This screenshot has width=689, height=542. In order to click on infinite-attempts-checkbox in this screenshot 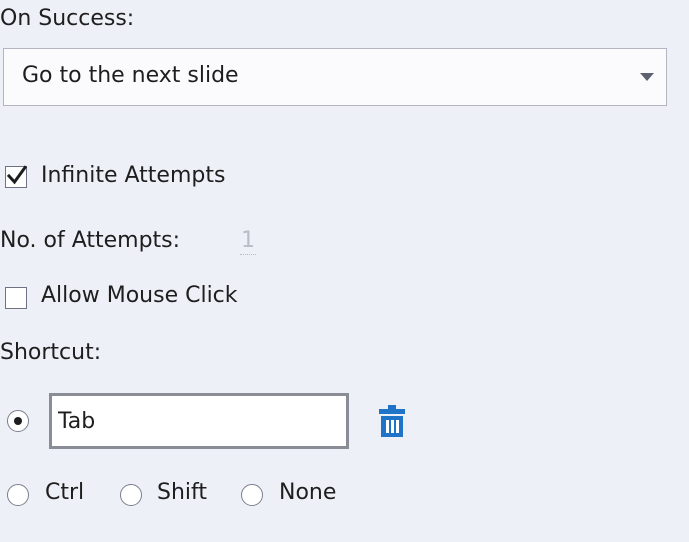, I will do `click(16, 176)`.